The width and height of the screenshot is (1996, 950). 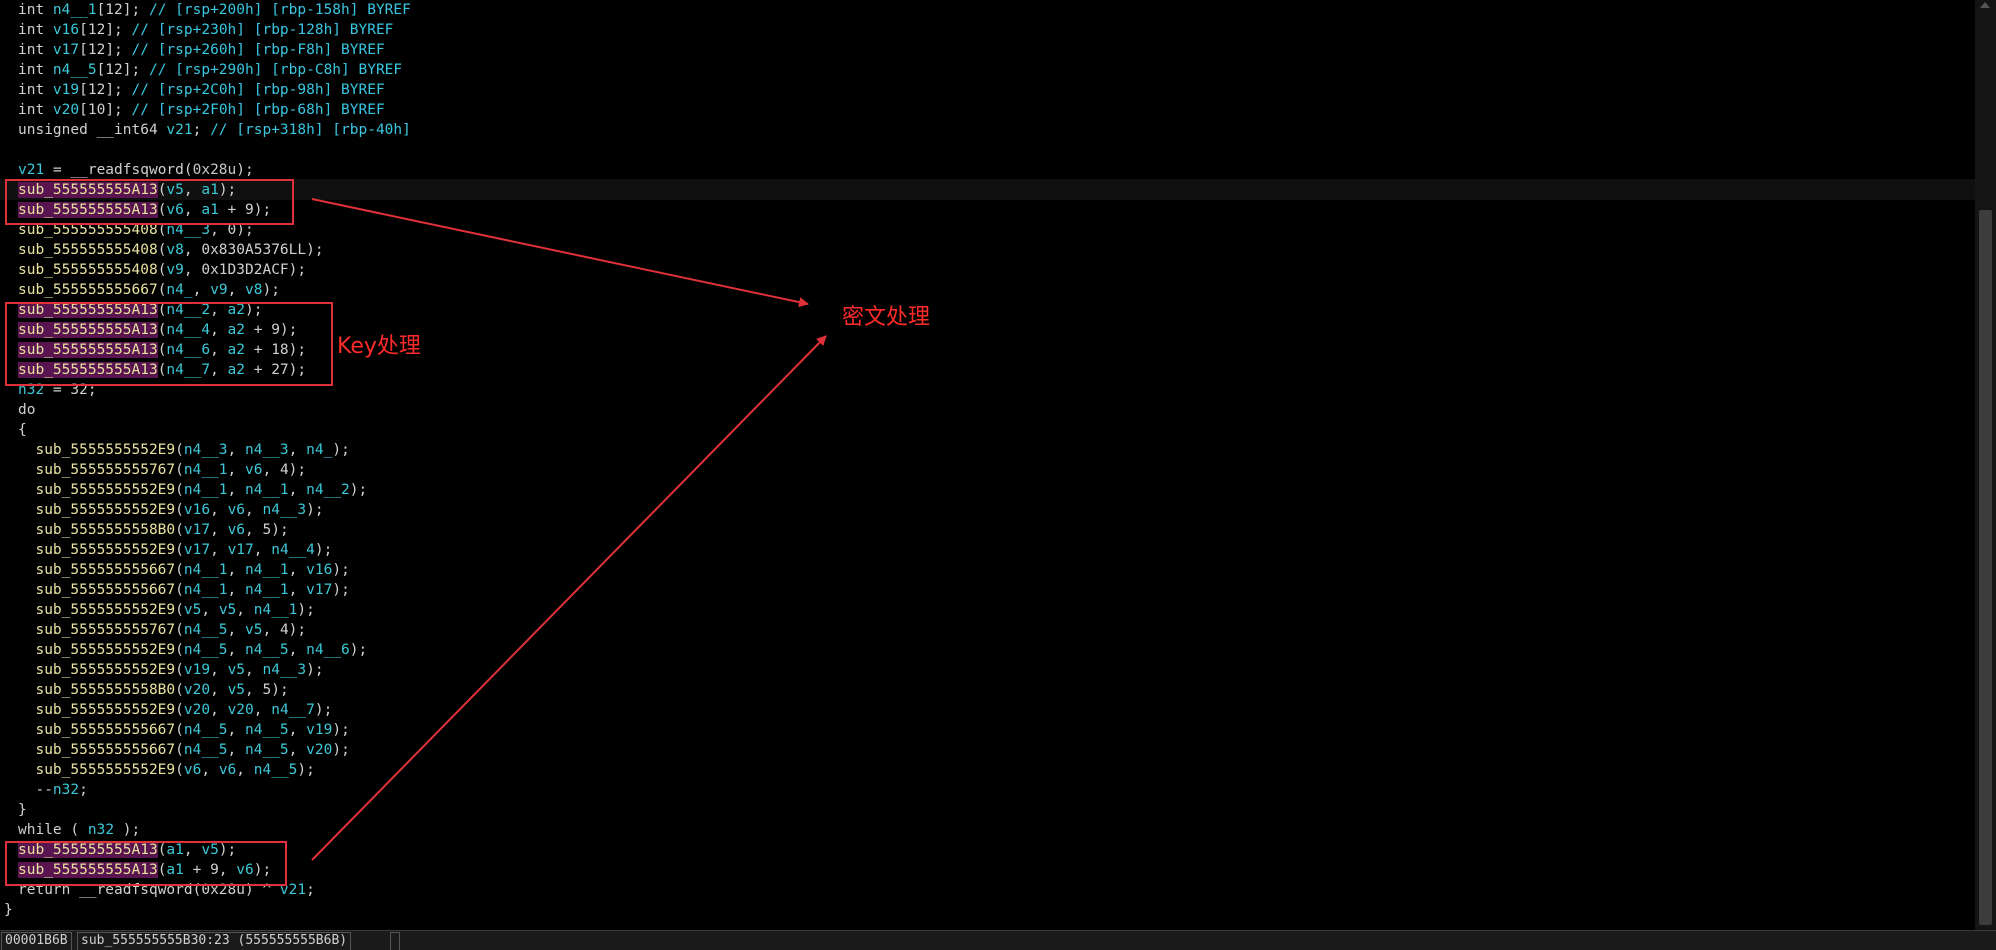 I want to click on code-line: sub_555555555667(n4__1, n4__1, v16);, so click(x=184, y=570).